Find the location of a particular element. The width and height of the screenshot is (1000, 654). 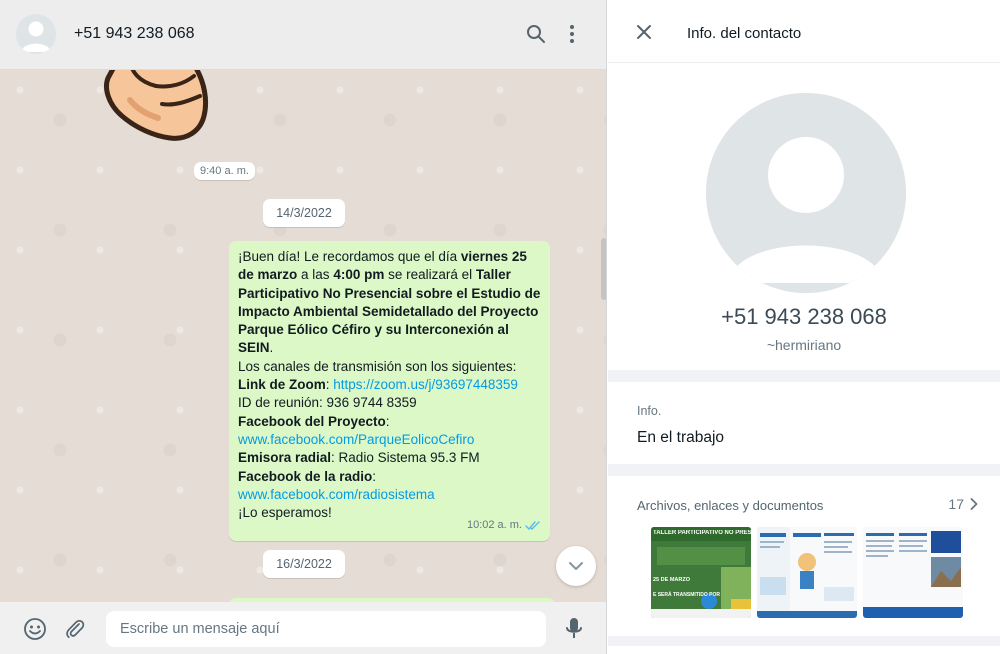

chat-contact-name: +51 943 238 068 is located at coordinates (134, 34).